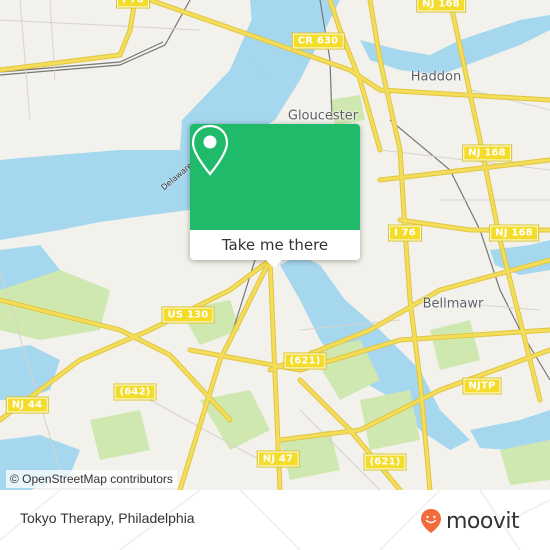  I want to click on place-label-bellmawr: Bellmawr, so click(453, 304).